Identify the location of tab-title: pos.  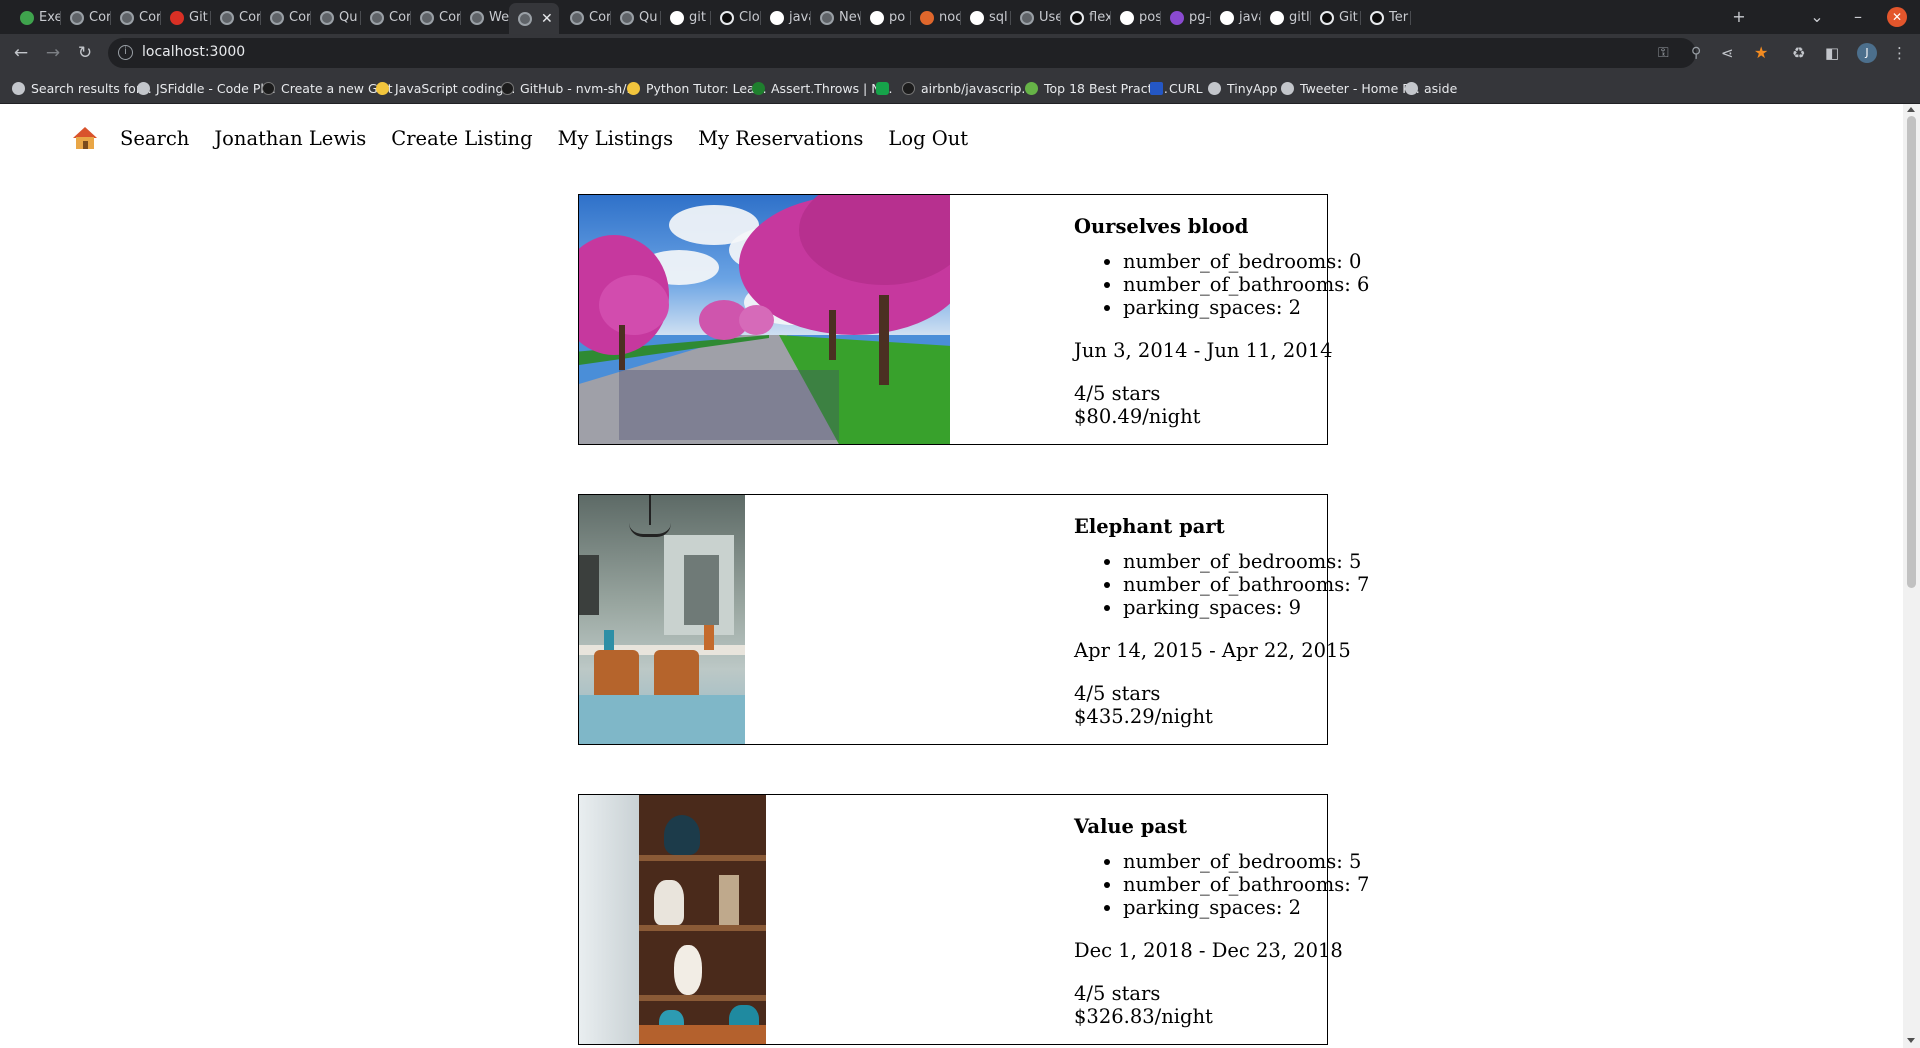
(1150, 17).